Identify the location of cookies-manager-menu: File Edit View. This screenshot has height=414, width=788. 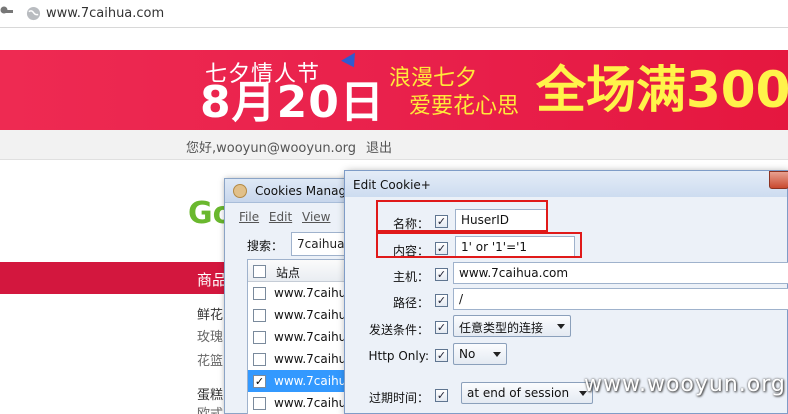
(287, 217).